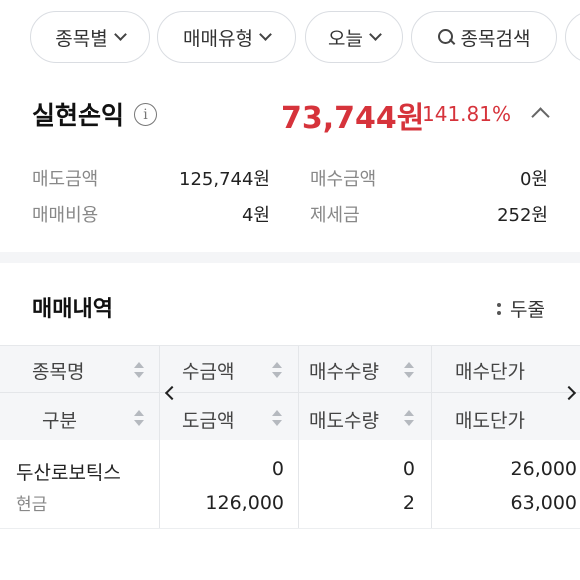 The width and height of the screenshot is (580, 580). I want to click on column-header-sell-qty: 매도수량, so click(344, 419).